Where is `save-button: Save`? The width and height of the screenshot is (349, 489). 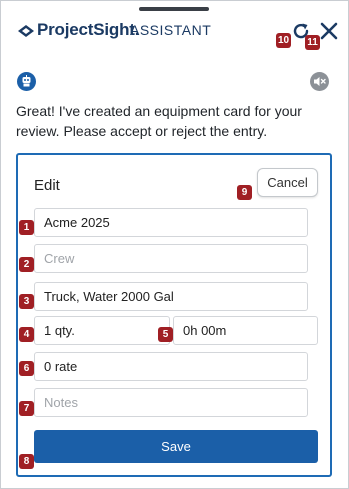 save-button: Save is located at coordinates (176, 446).